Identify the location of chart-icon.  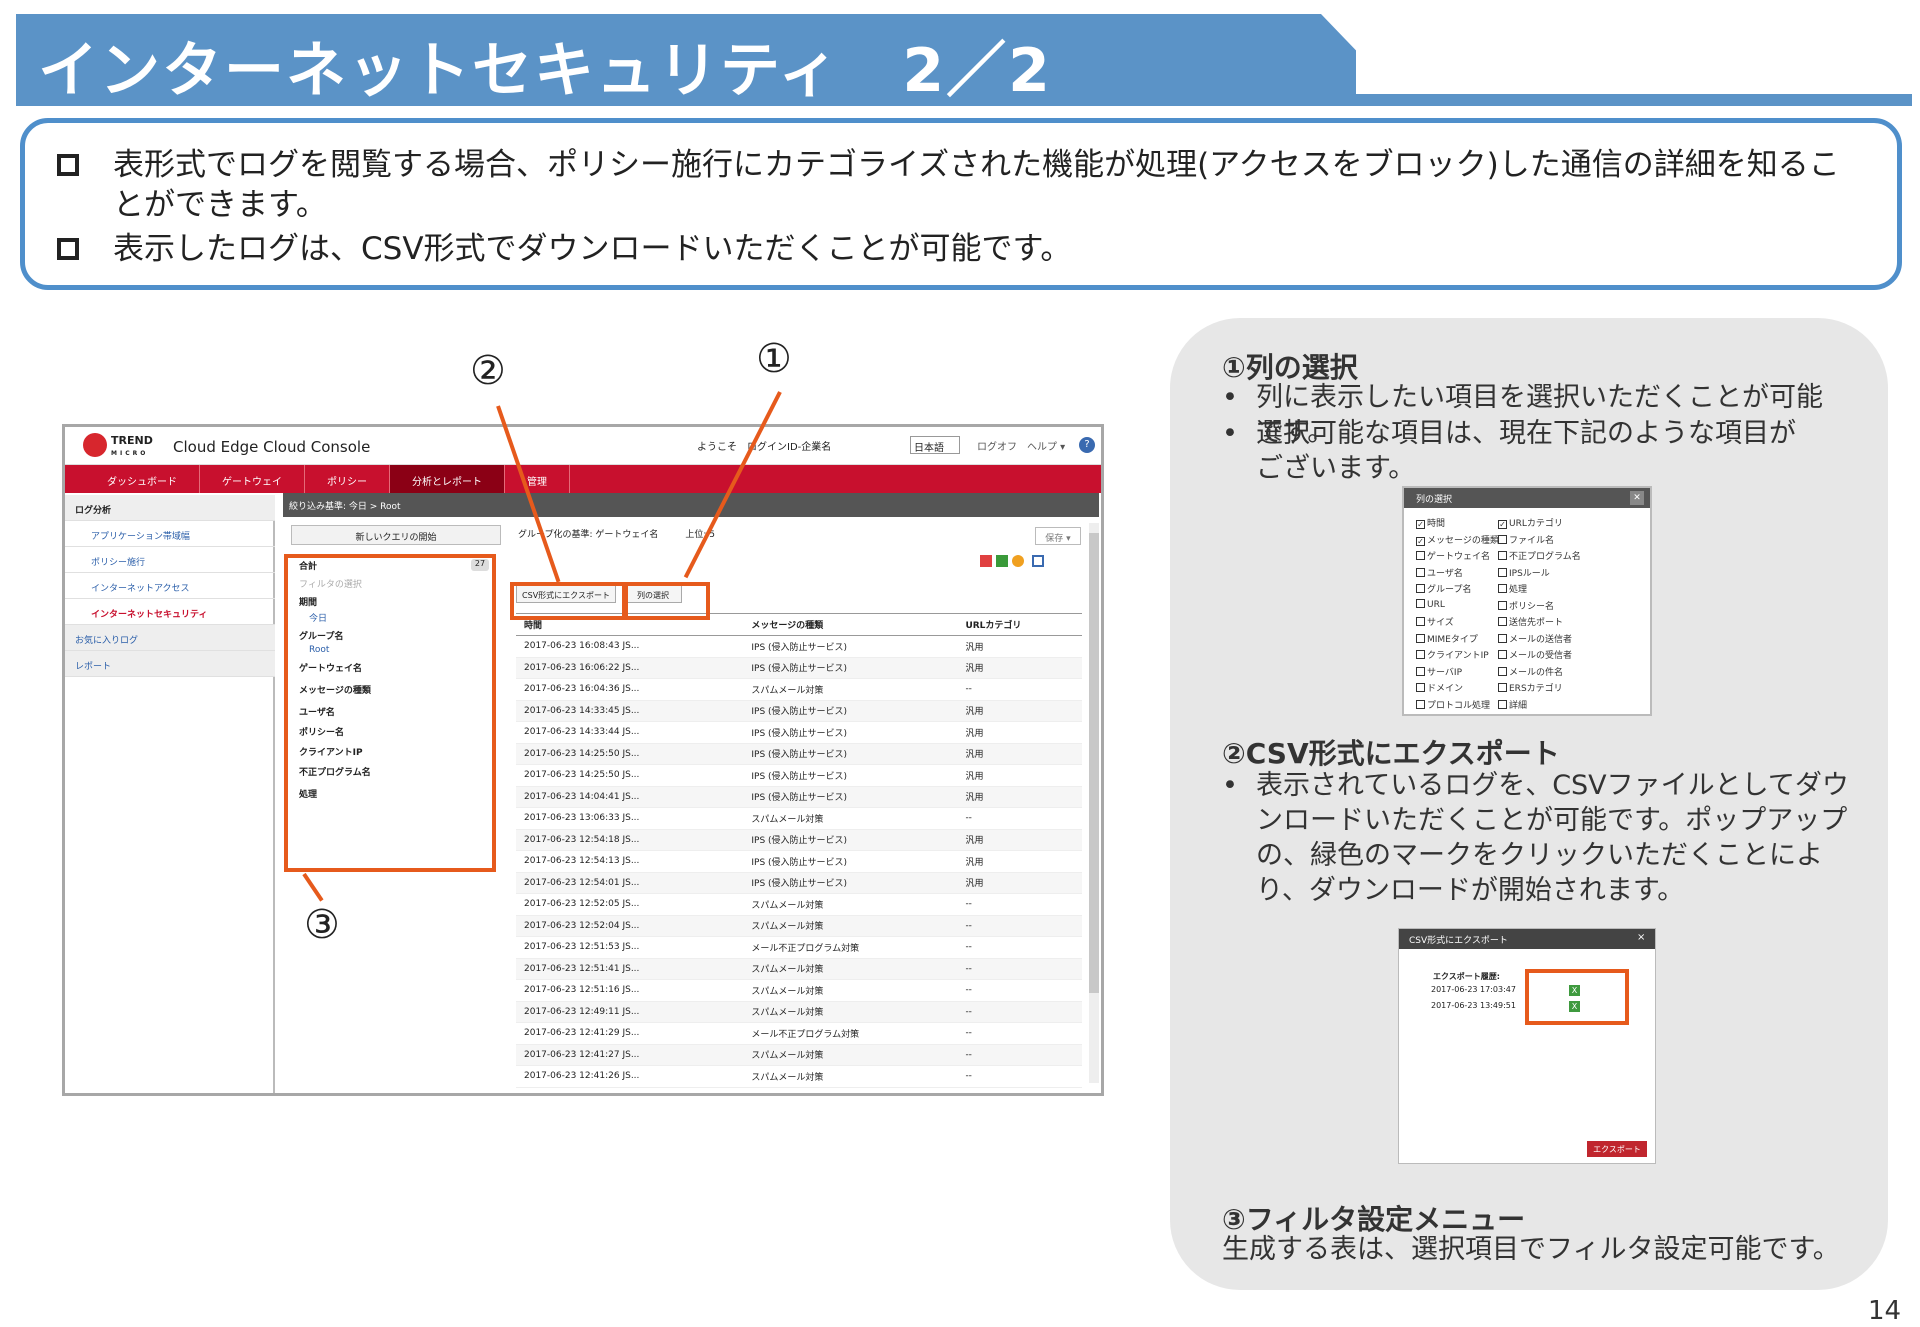
(986, 561).